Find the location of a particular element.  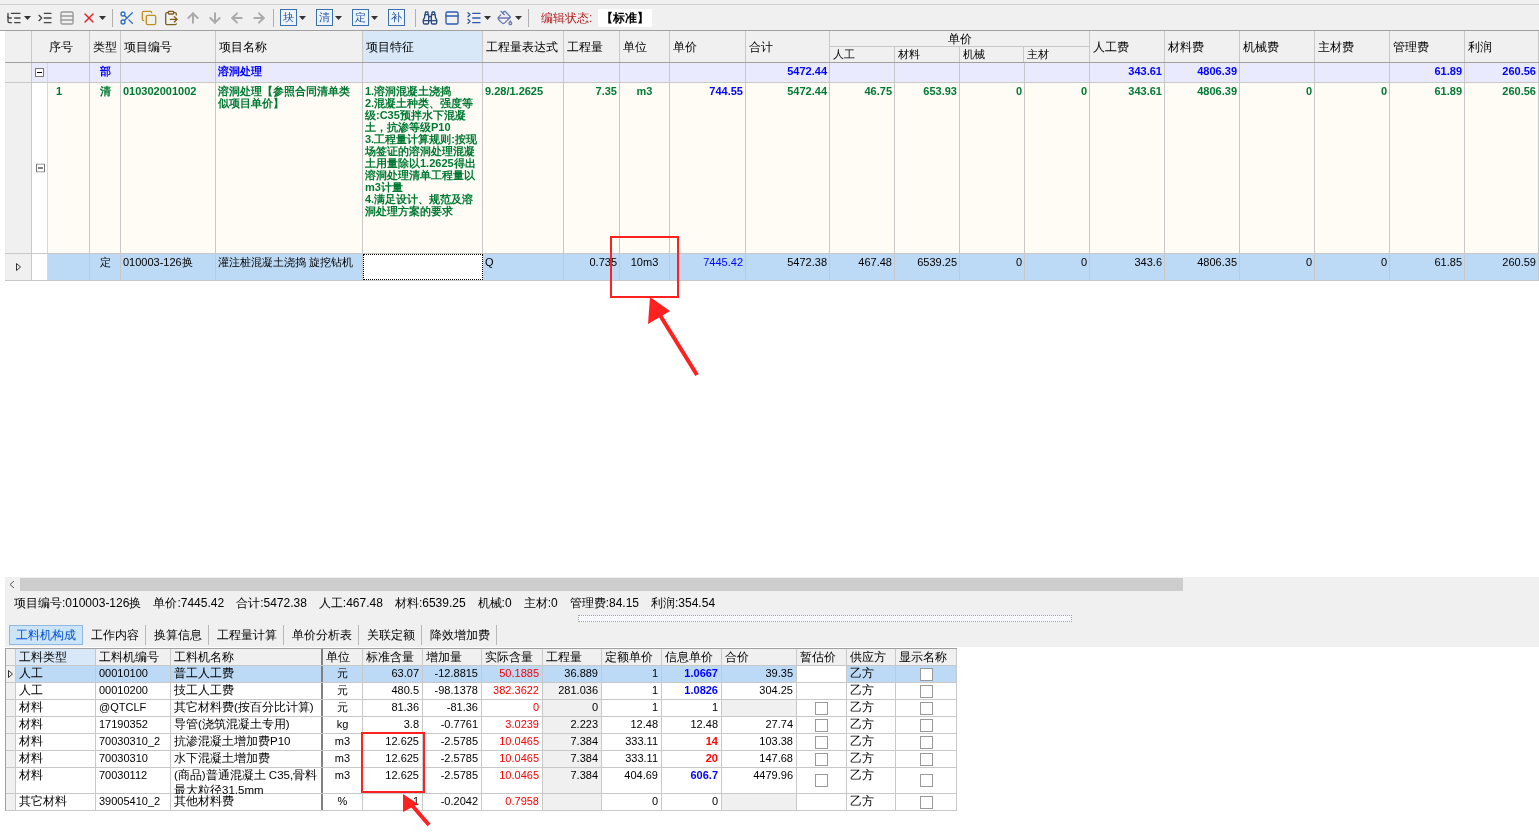

column-header: 实际含量 is located at coordinates (512, 657).